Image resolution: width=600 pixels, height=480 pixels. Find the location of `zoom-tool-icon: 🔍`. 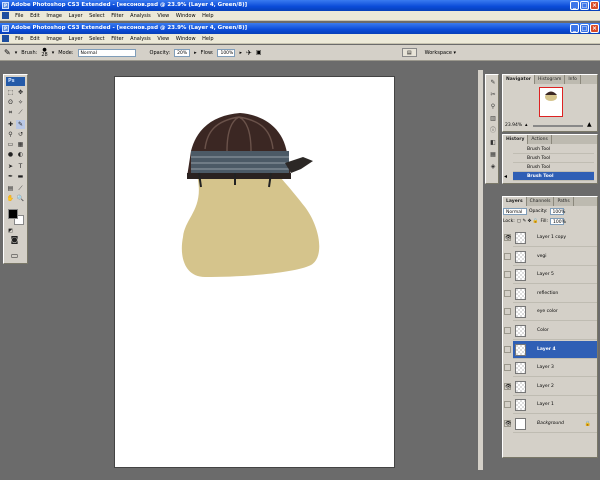

zoom-tool-icon: 🔍 is located at coordinates (20, 198).